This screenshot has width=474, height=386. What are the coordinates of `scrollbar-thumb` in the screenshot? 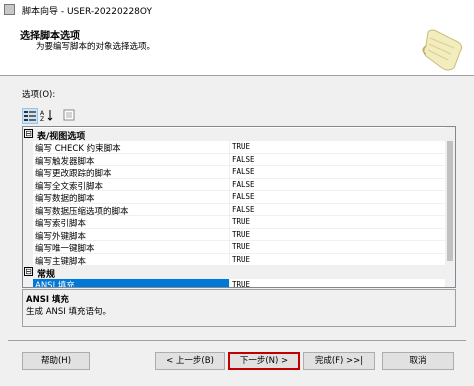 It's located at (450, 201).